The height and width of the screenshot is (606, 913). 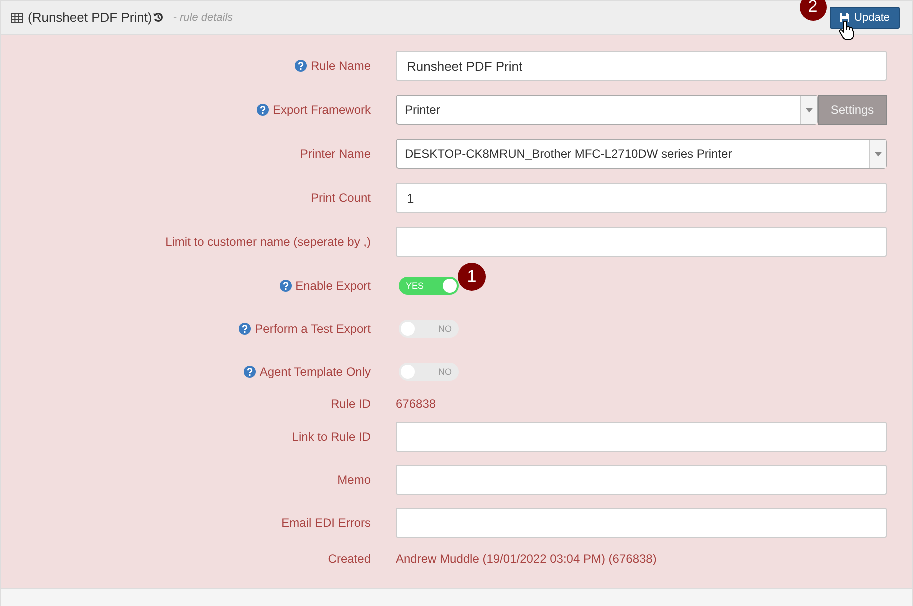 What do you see at coordinates (203, 18) in the screenshot?
I see `panel-subtitle: - rule details` at bounding box center [203, 18].